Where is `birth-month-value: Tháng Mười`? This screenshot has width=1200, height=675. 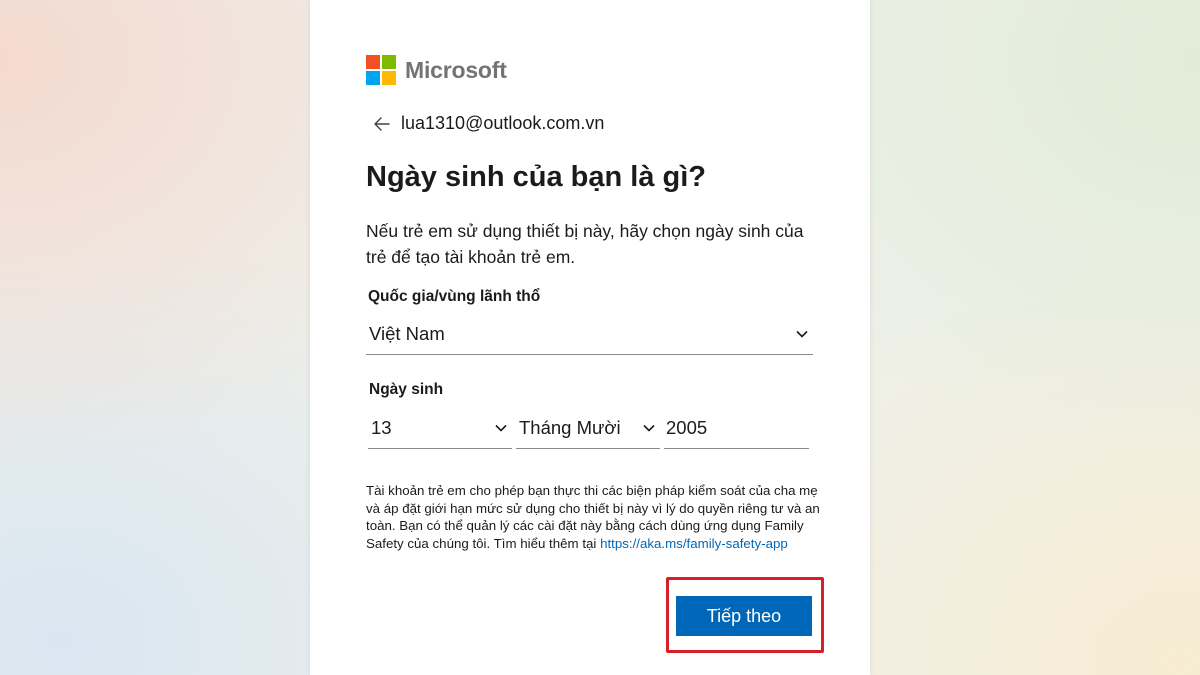 birth-month-value: Tháng Mười is located at coordinates (570, 427).